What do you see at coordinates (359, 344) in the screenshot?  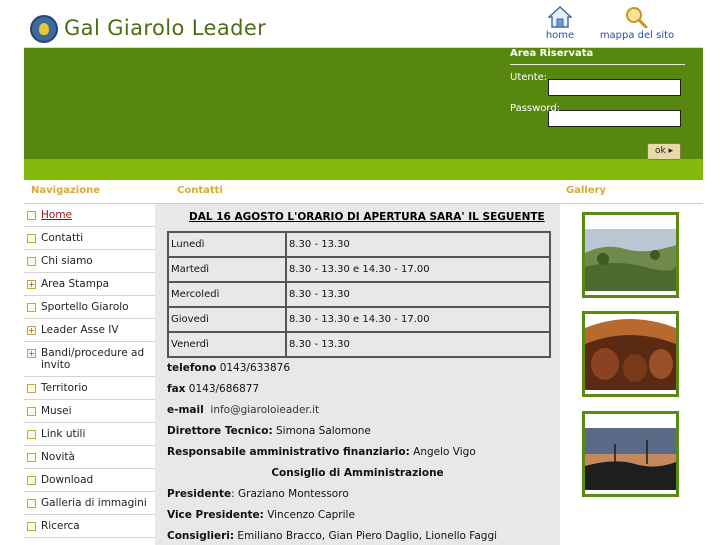 I see `table-row: Venerdì 8.30 - 13.30` at bounding box center [359, 344].